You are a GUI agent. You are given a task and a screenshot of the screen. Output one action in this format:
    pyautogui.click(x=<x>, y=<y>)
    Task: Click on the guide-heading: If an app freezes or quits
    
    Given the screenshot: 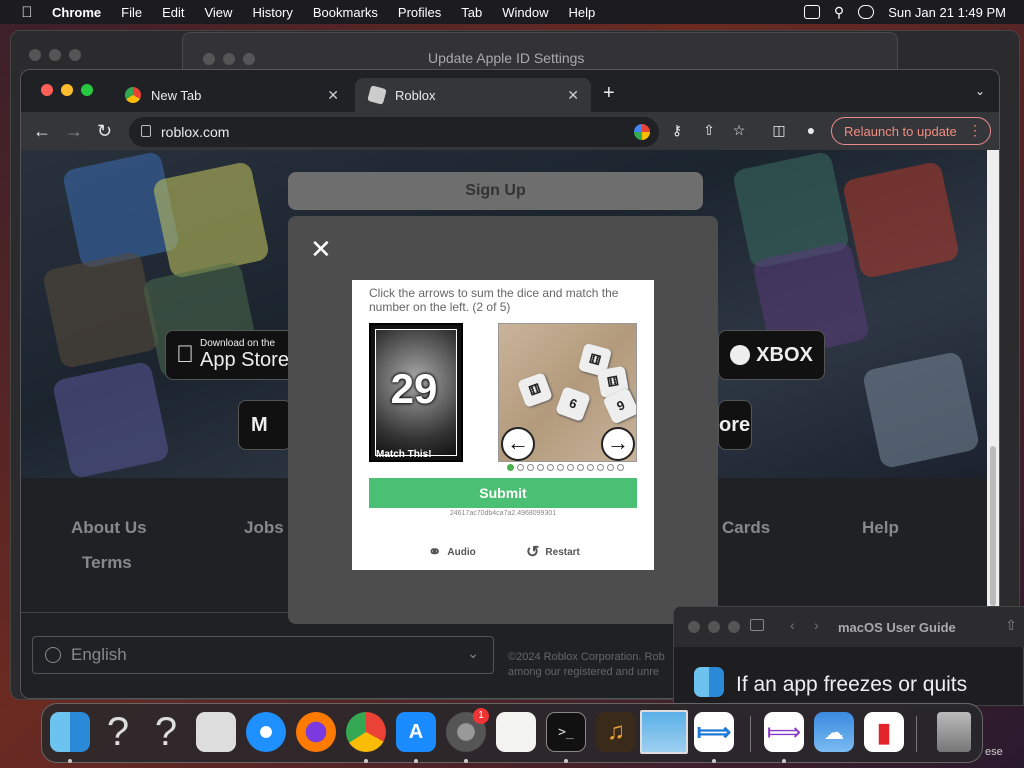 What is the action you would take?
    pyautogui.click(x=852, y=684)
    